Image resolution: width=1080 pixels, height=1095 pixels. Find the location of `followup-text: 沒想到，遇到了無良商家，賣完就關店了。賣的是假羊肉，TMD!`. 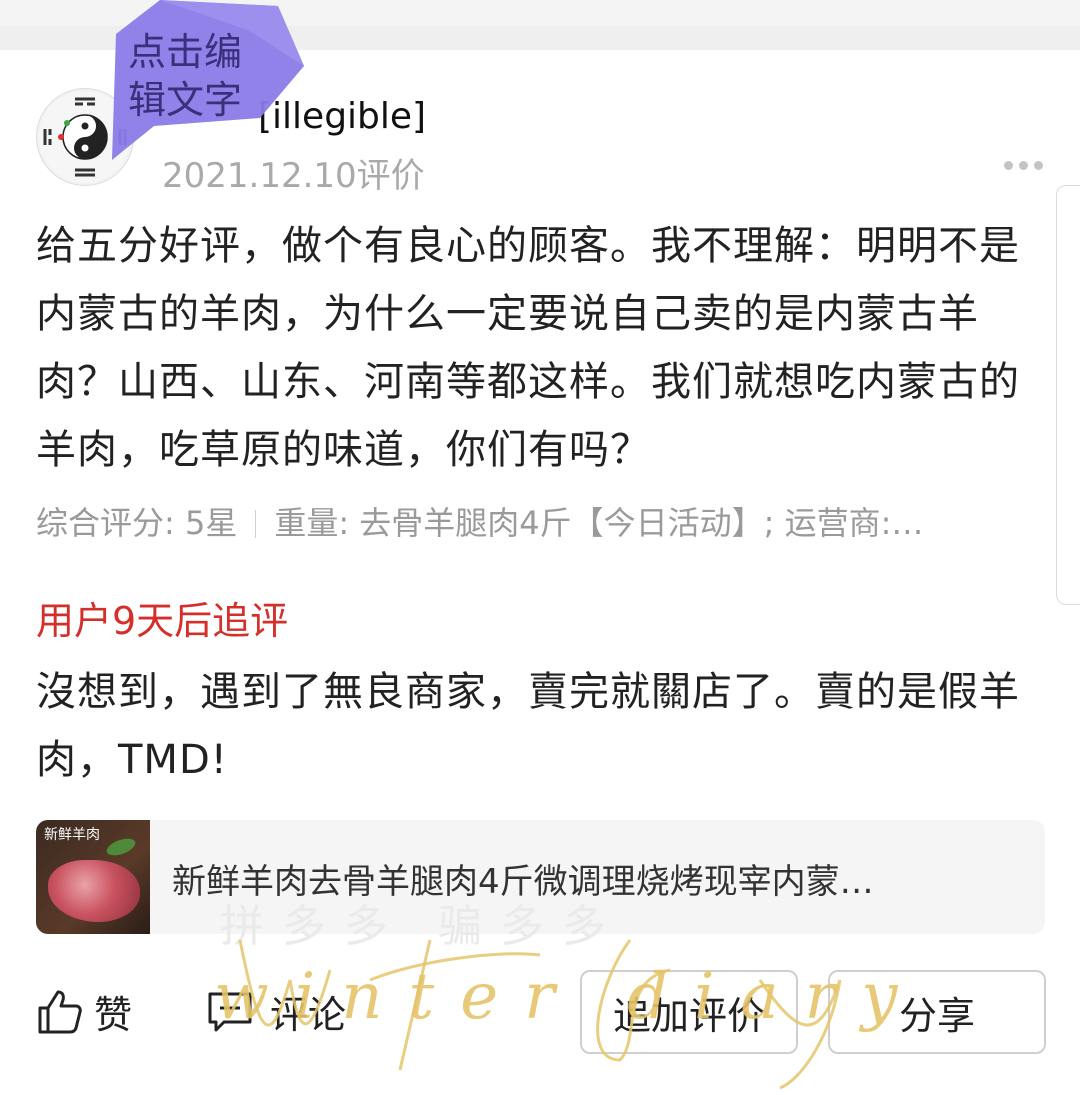

followup-text: 沒想到，遇到了無良商家，賣完就關店了。賣的是假羊肉，TMD! is located at coordinates (528, 726).